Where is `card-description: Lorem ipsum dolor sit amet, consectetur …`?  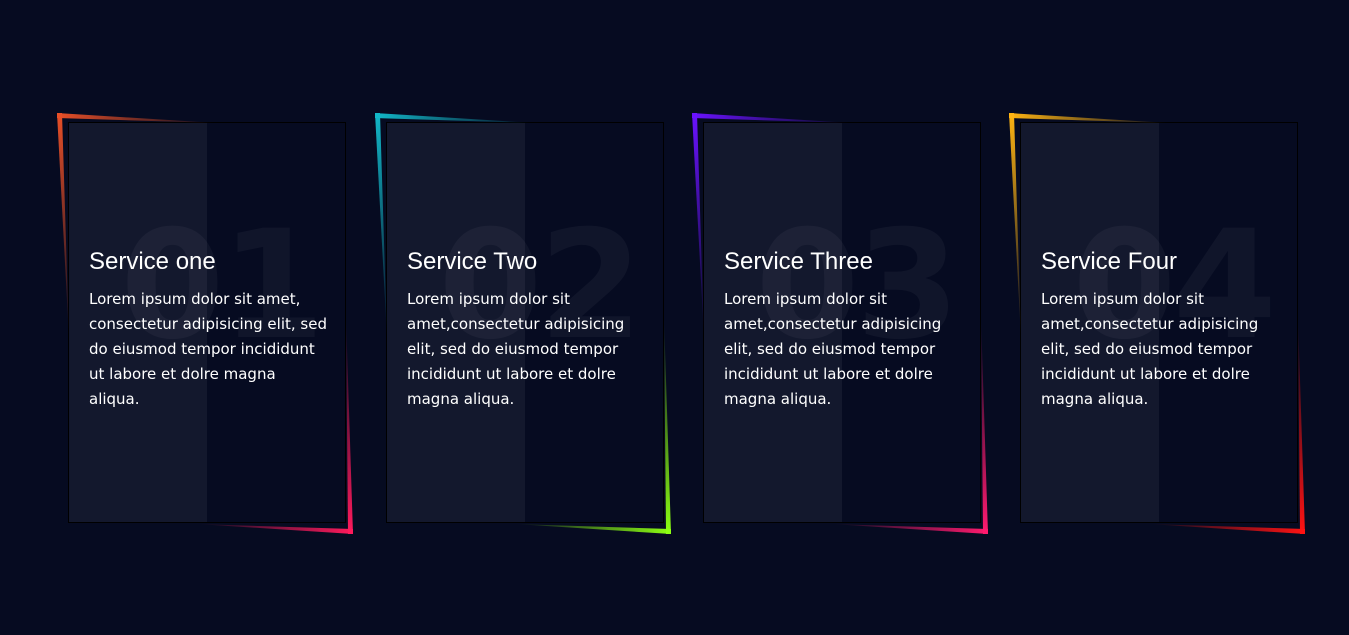 card-description: Lorem ipsum dolor sit amet, consectetur … is located at coordinates (208, 349).